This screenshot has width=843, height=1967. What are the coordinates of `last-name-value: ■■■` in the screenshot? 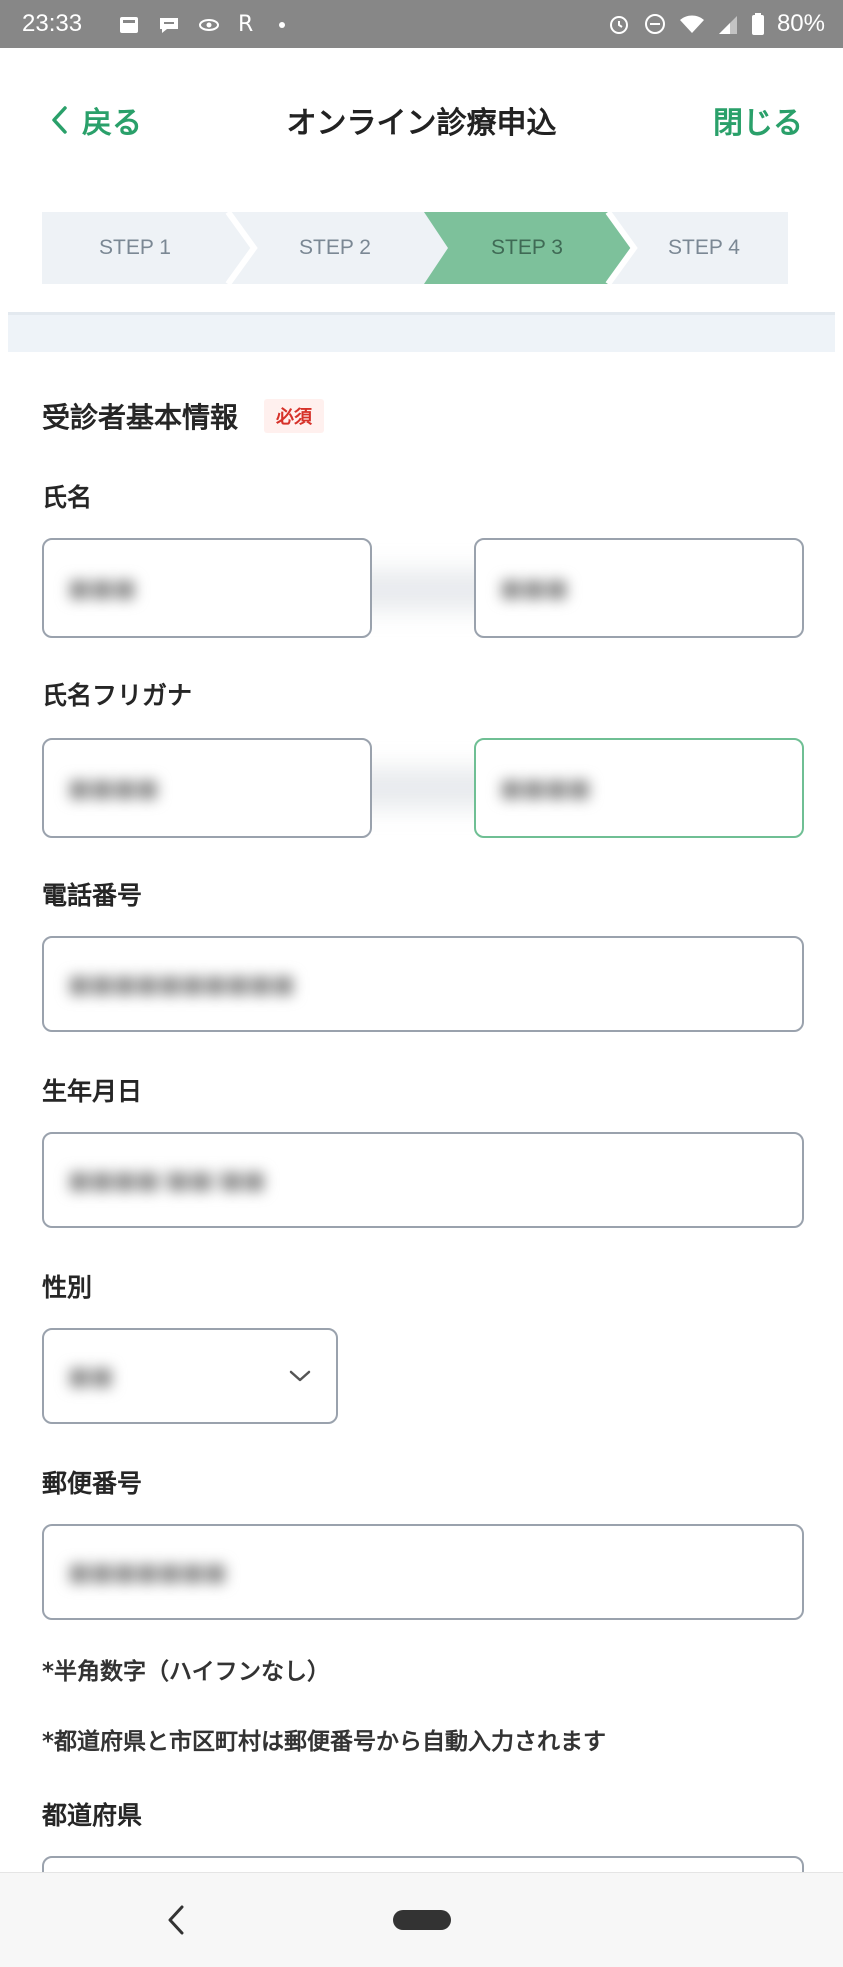 It's located at (102, 588).